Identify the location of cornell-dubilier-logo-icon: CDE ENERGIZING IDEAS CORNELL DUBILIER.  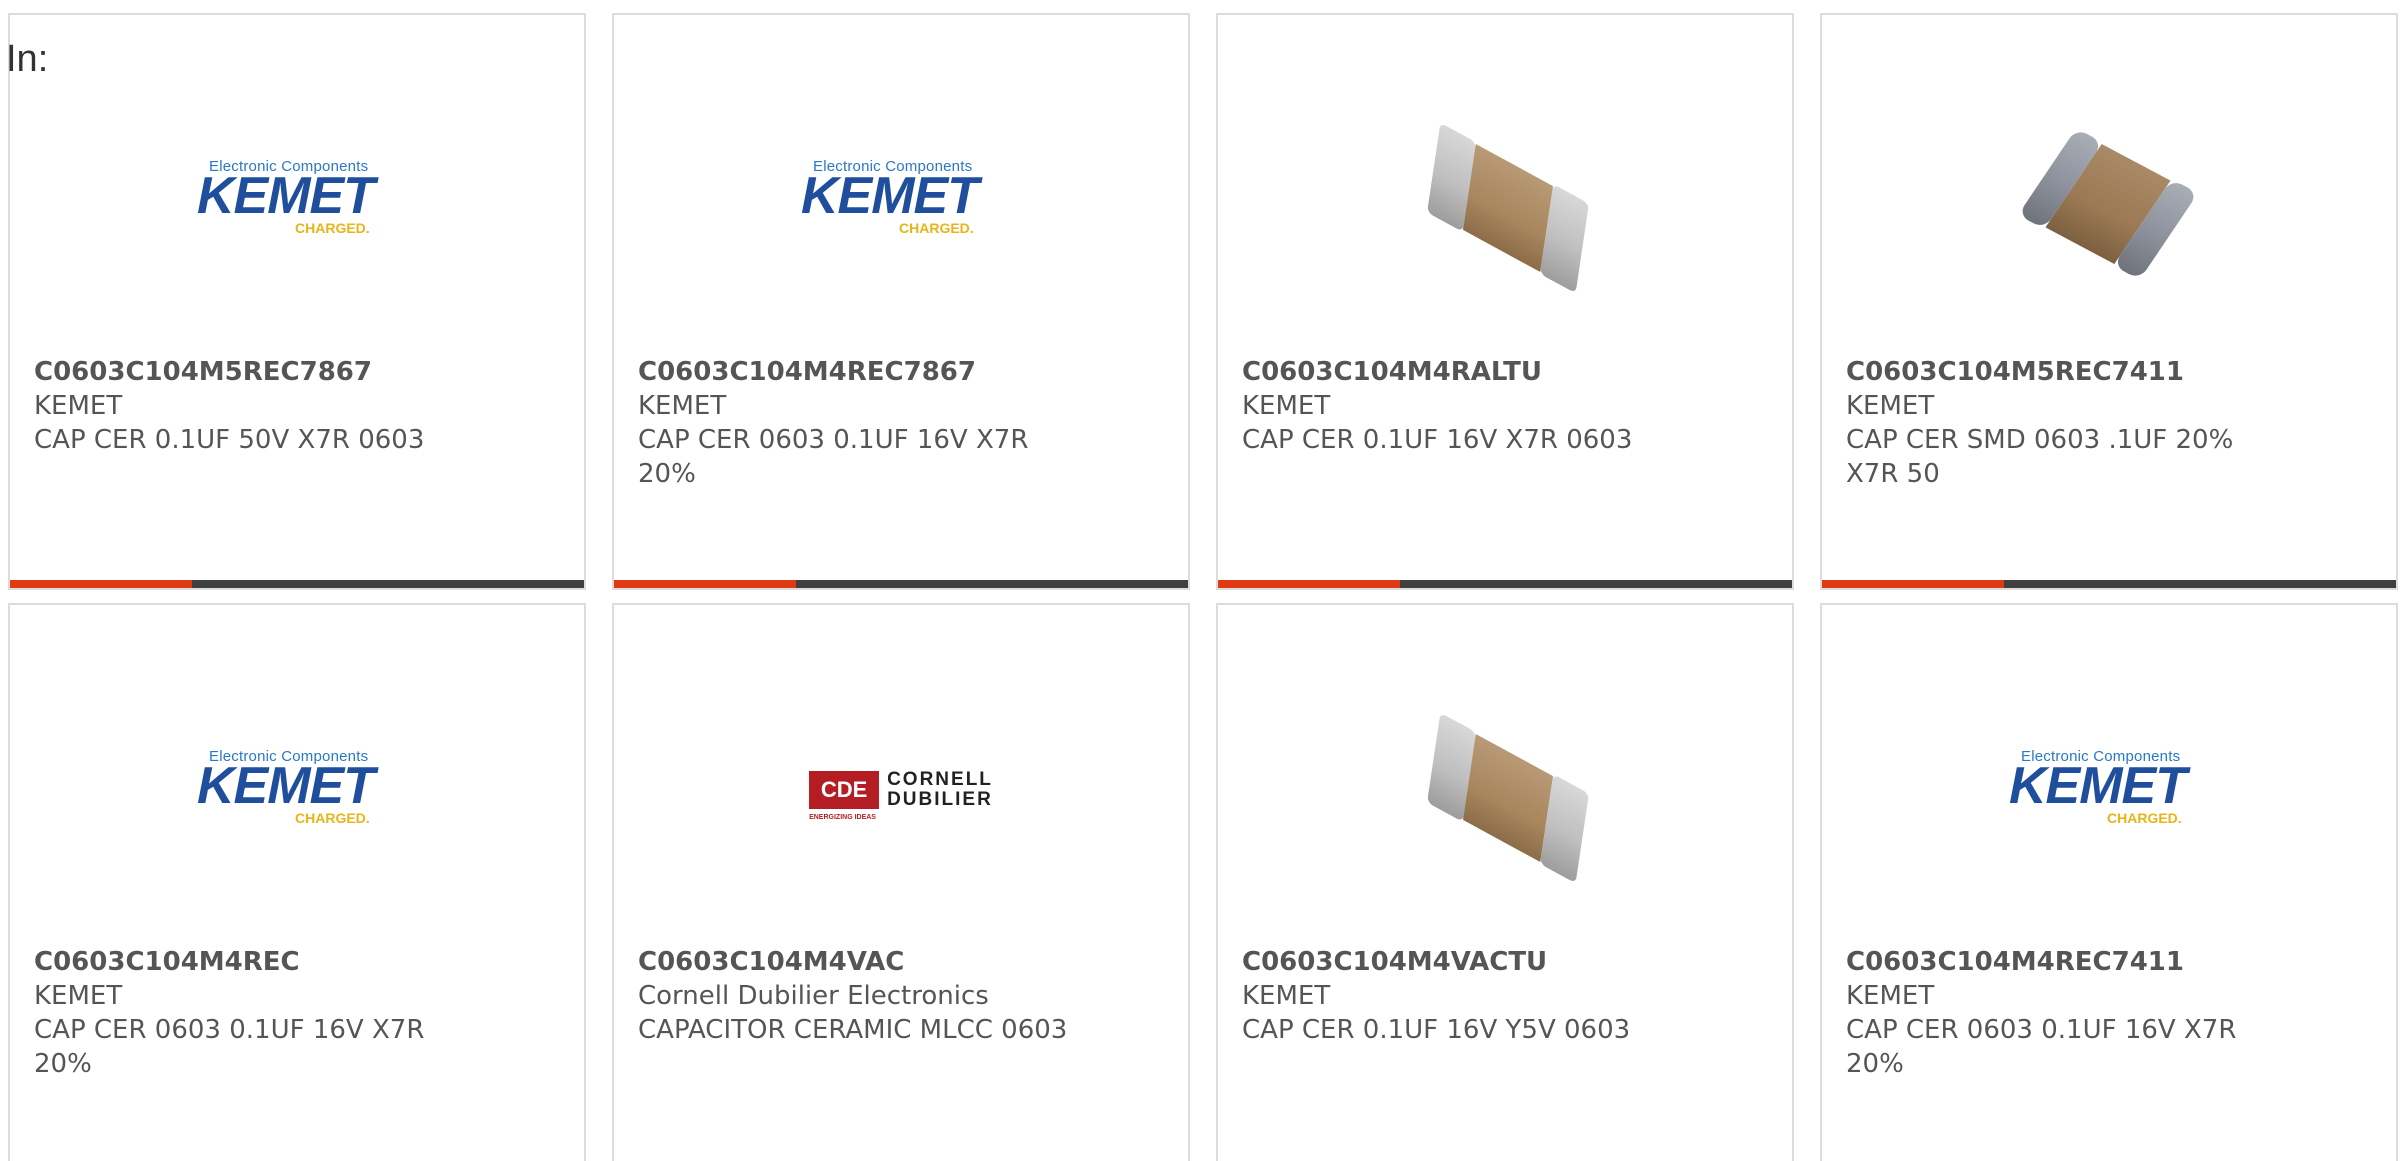
(901, 795).